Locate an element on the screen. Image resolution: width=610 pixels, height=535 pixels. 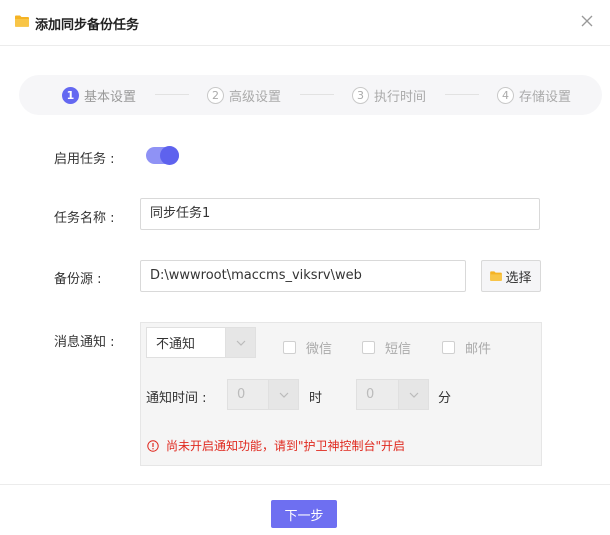
step-basic-settings: 1 基本设置 is located at coordinates (99, 95).